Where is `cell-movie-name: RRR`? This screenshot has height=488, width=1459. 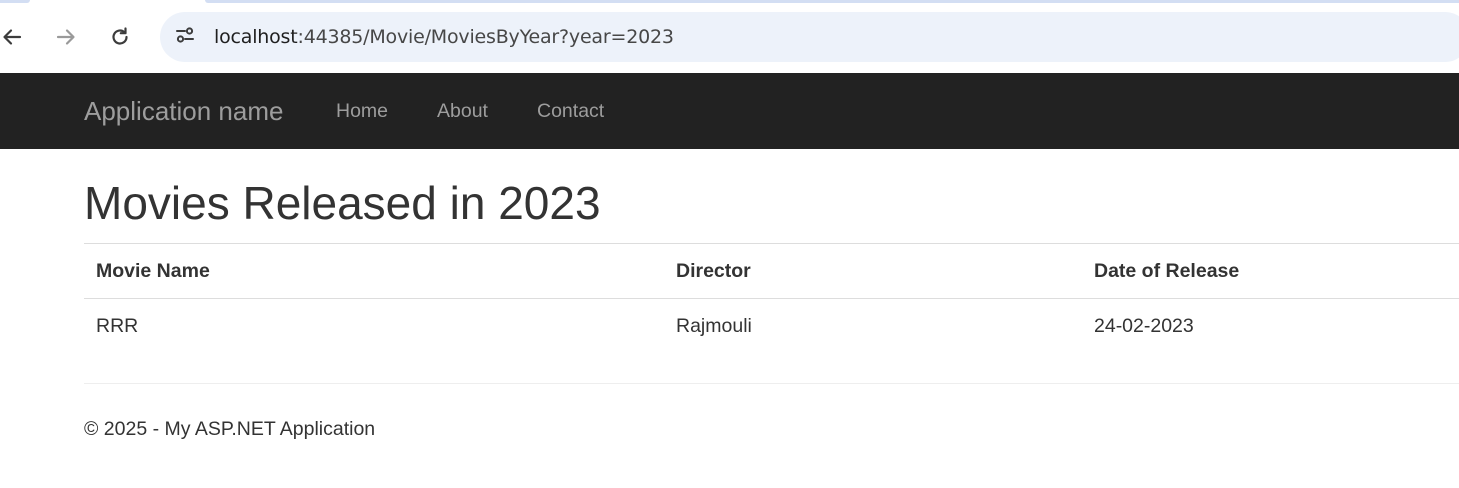 cell-movie-name: RRR is located at coordinates (117, 325).